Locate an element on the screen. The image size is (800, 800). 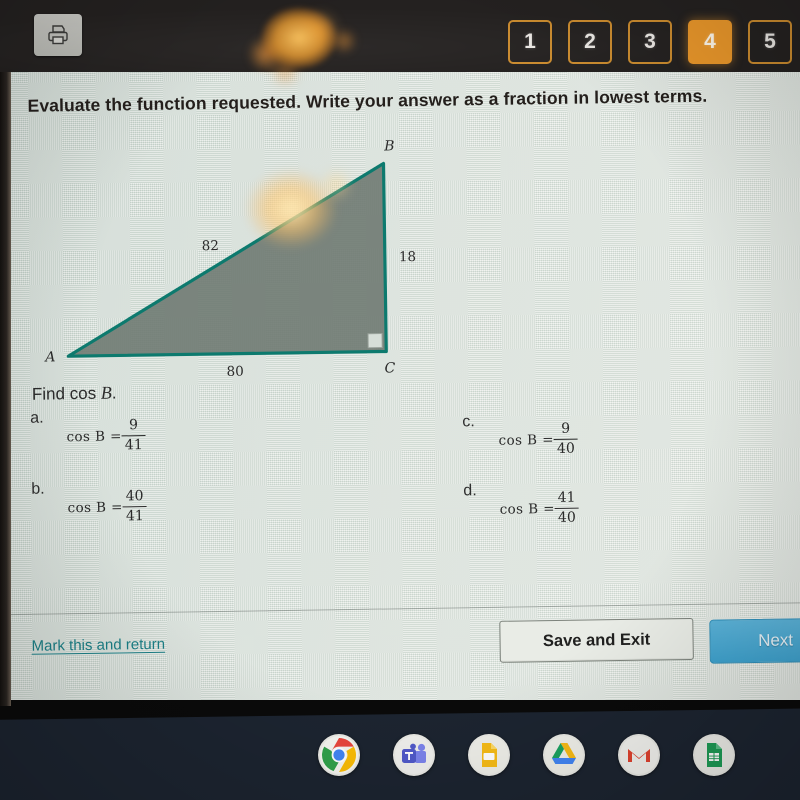
screen-bezel-left is located at coordinates (5, 389).